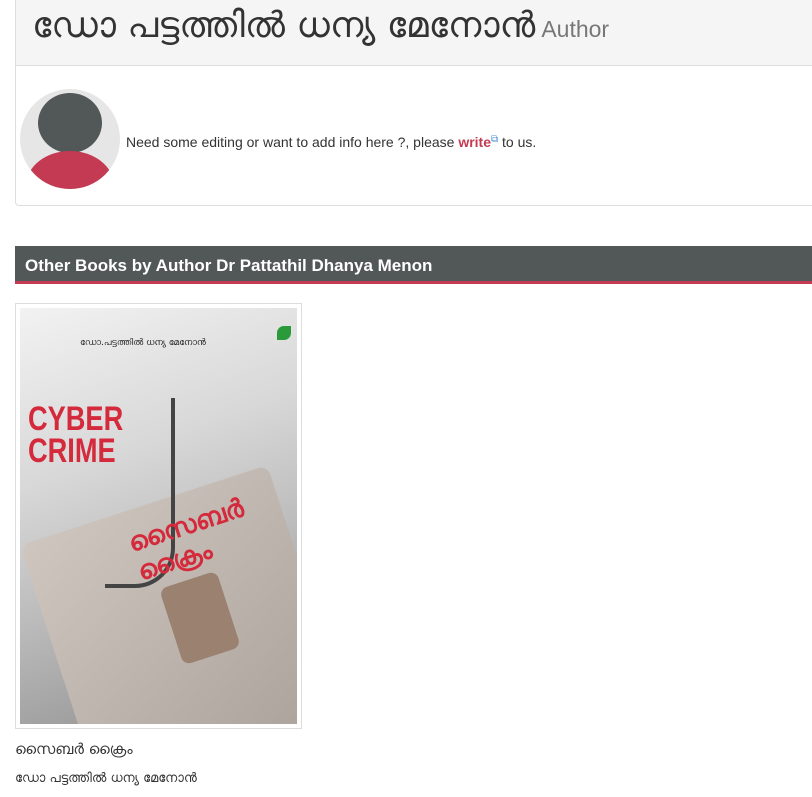  Describe the element at coordinates (575, 29) in the screenshot. I see `author-label: Author` at that location.